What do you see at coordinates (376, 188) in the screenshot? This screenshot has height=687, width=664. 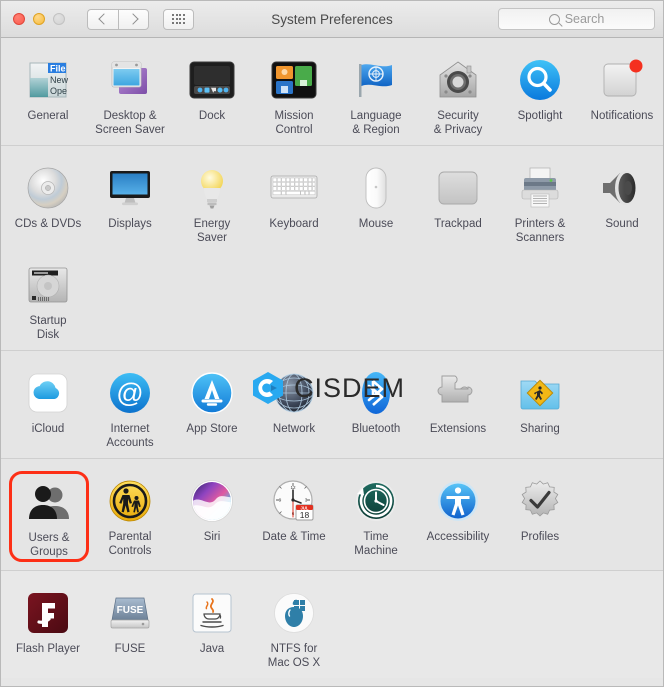 I see `mouse-icon` at bounding box center [376, 188].